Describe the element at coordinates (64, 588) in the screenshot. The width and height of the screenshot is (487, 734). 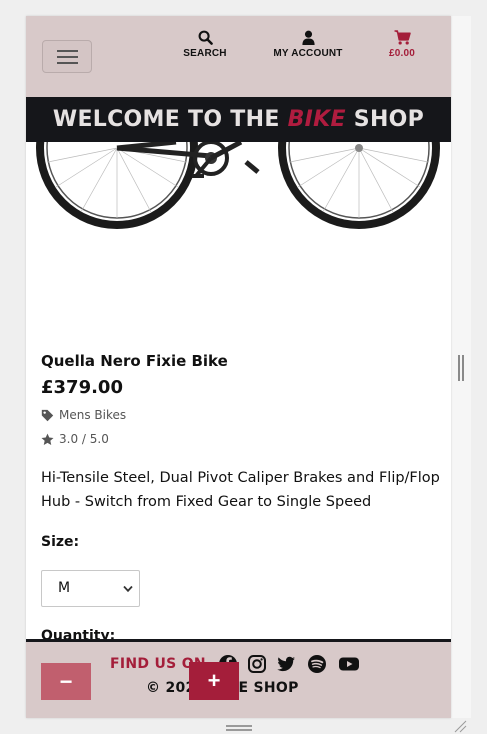
I see `size-selected-value: M` at that location.